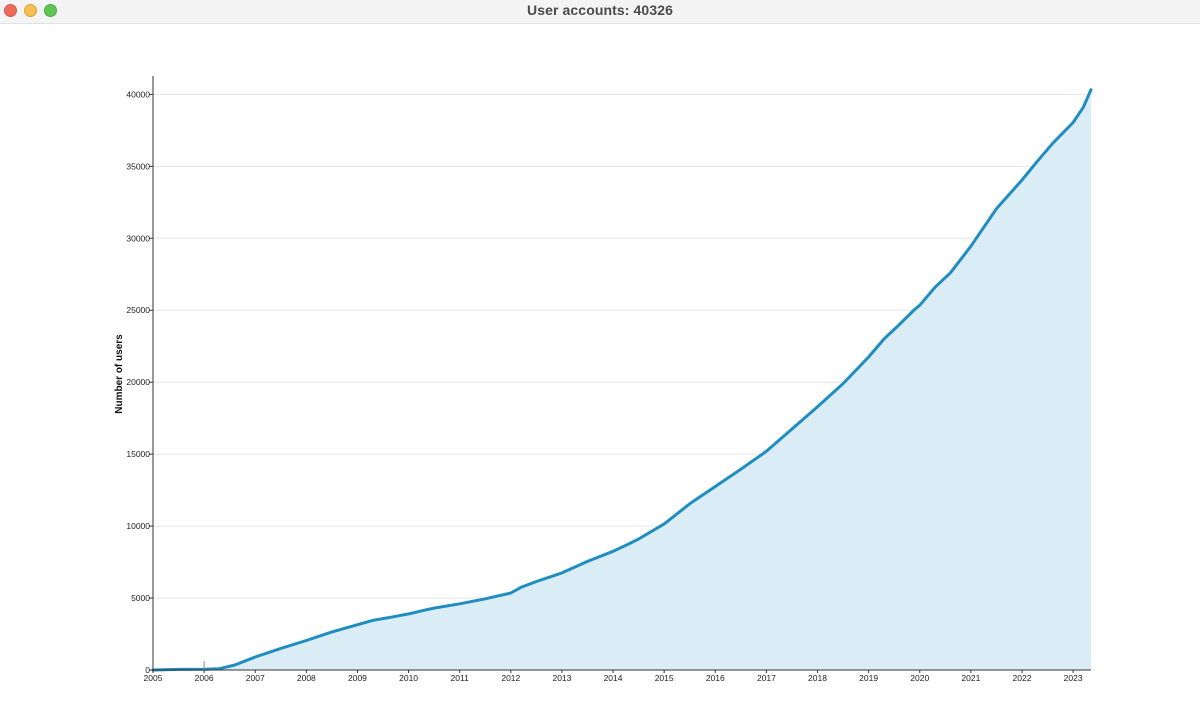  I want to click on y-tick-label-20000: 20000, so click(138, 382).